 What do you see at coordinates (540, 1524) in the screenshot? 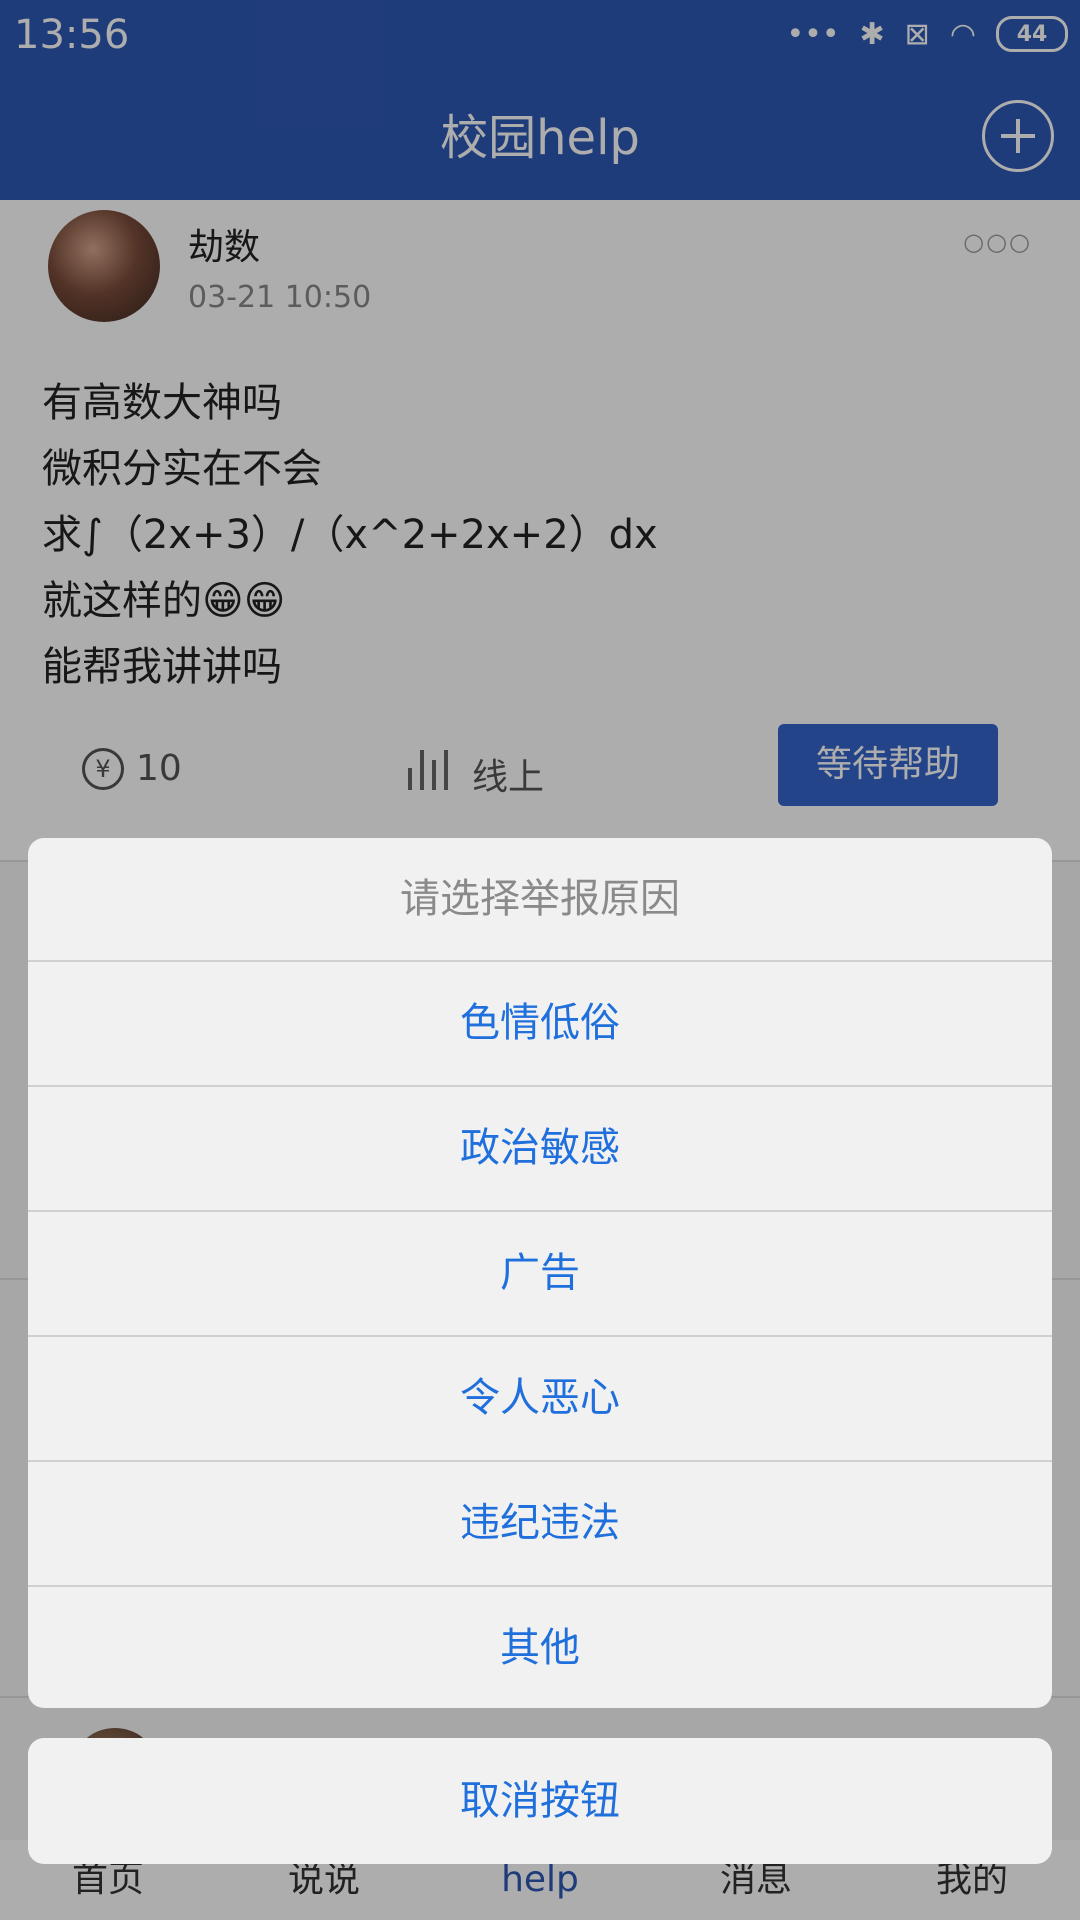
I see `report-option: 违纪违法` at bounding box center [540, 1524].